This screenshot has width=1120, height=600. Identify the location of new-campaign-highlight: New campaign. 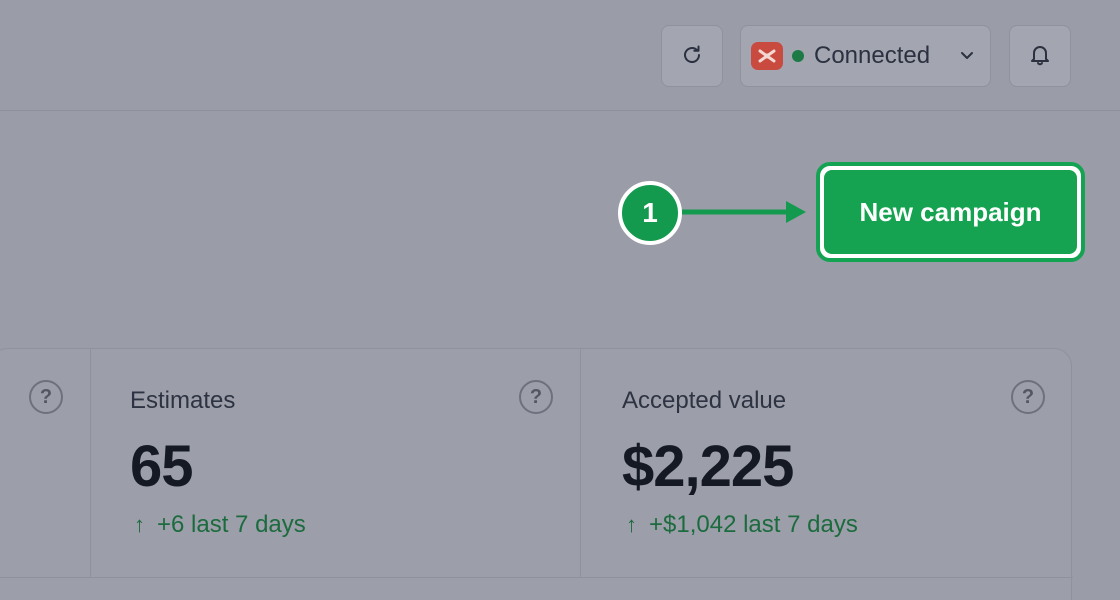
(950, 212).